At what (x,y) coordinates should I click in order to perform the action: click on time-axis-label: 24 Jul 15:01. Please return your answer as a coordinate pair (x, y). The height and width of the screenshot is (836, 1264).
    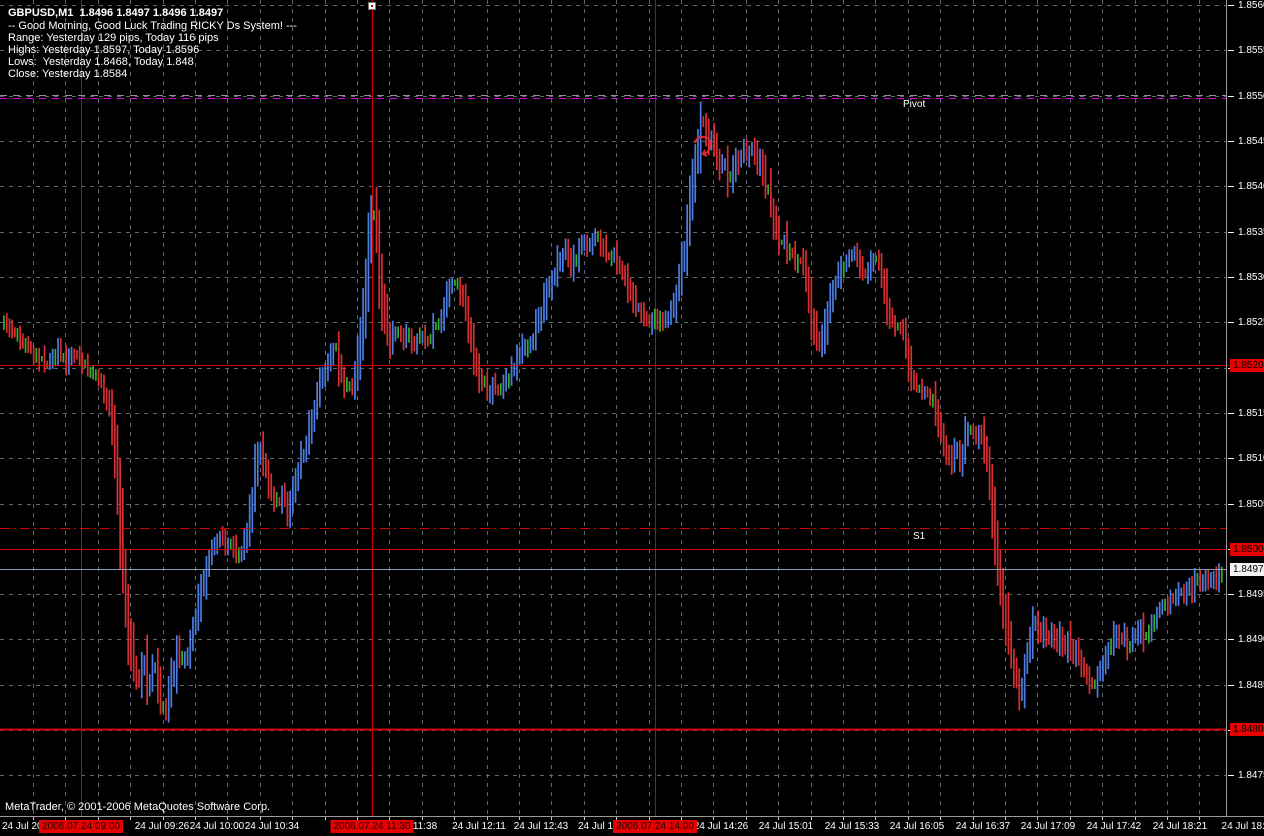
    Looking at the image, I should click on (786, 826).